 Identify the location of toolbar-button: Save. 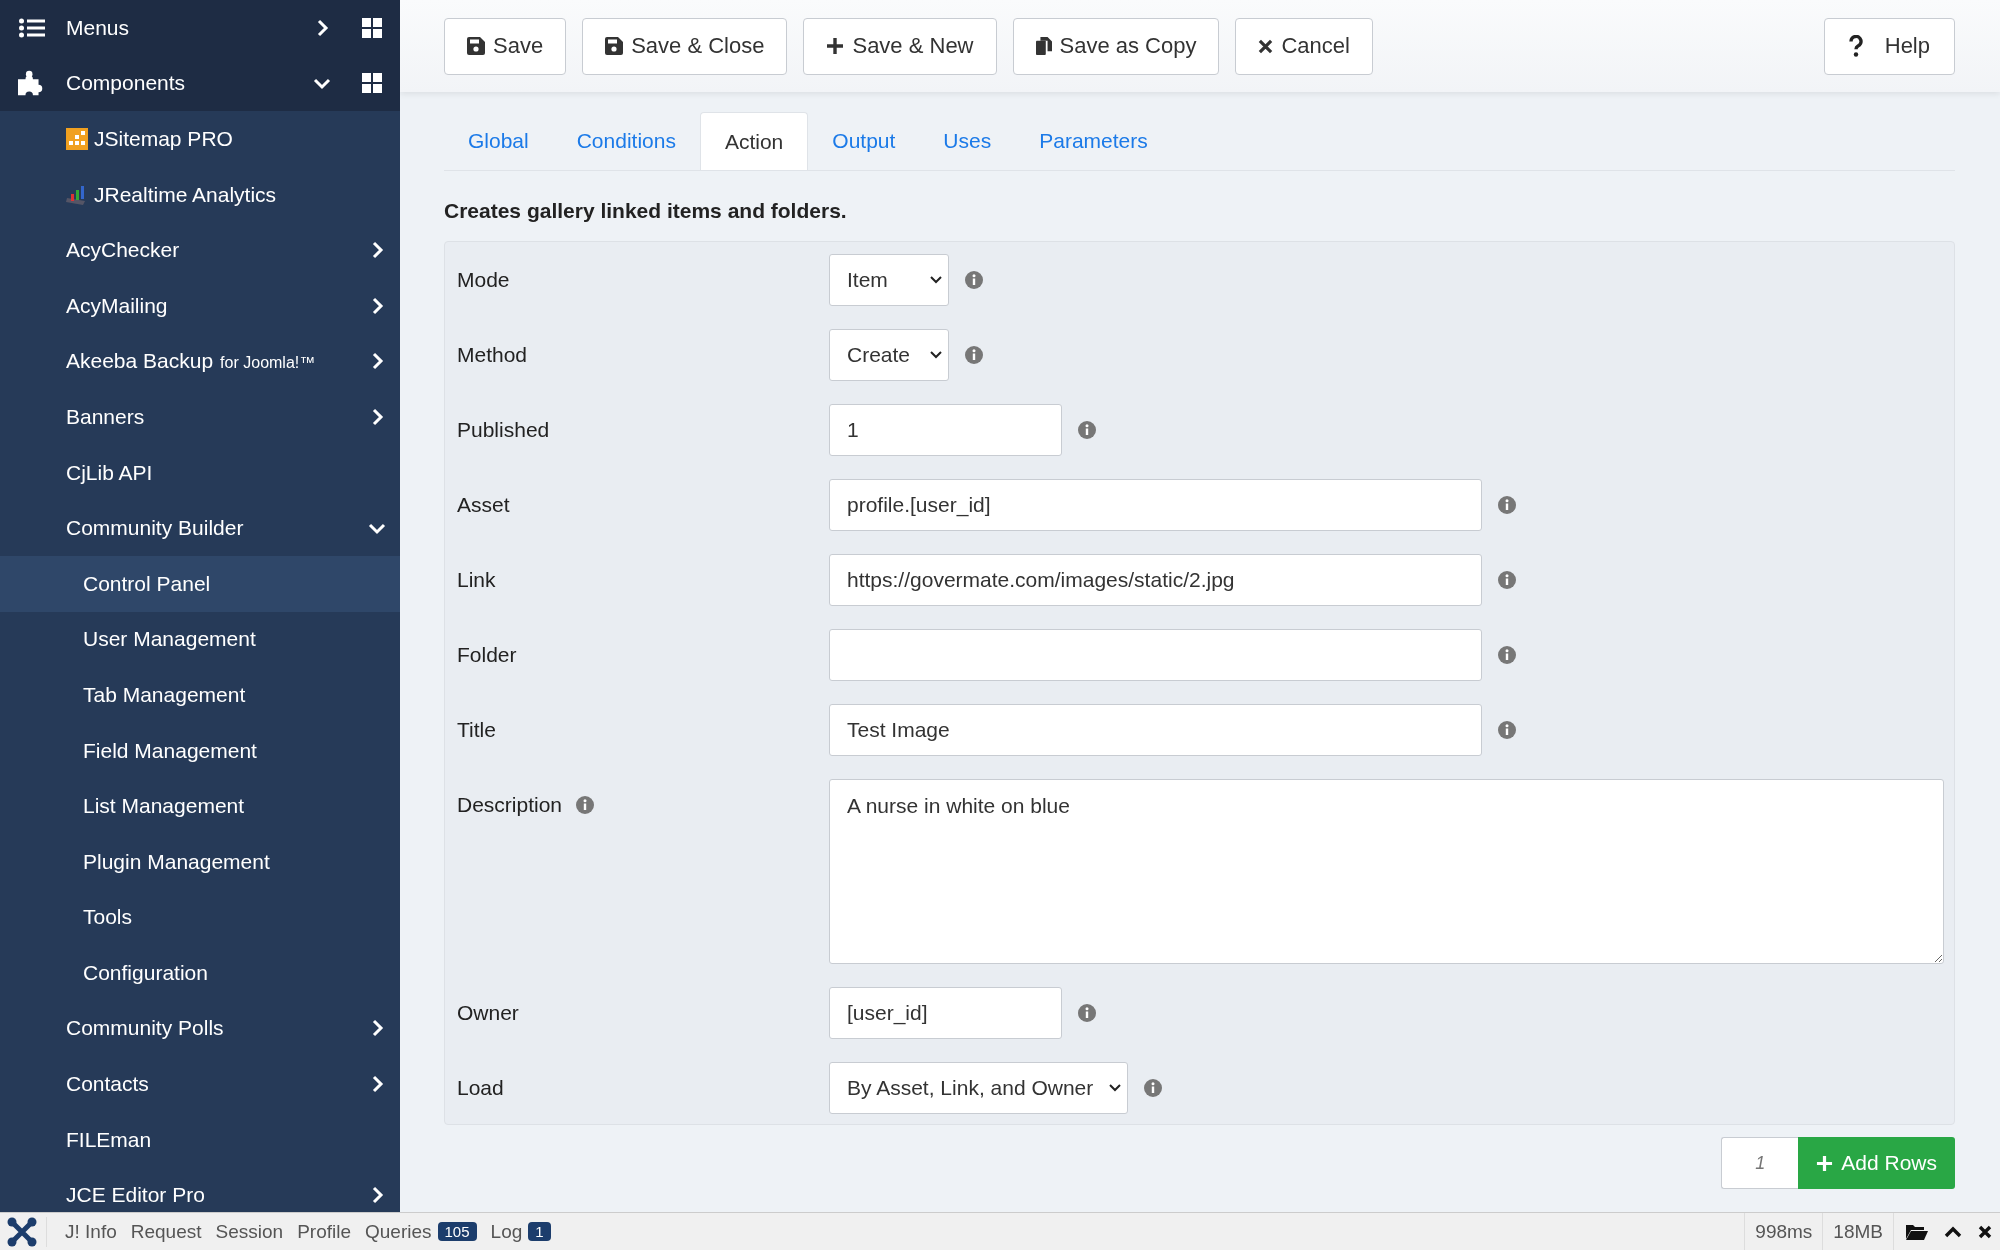
(505, 46).